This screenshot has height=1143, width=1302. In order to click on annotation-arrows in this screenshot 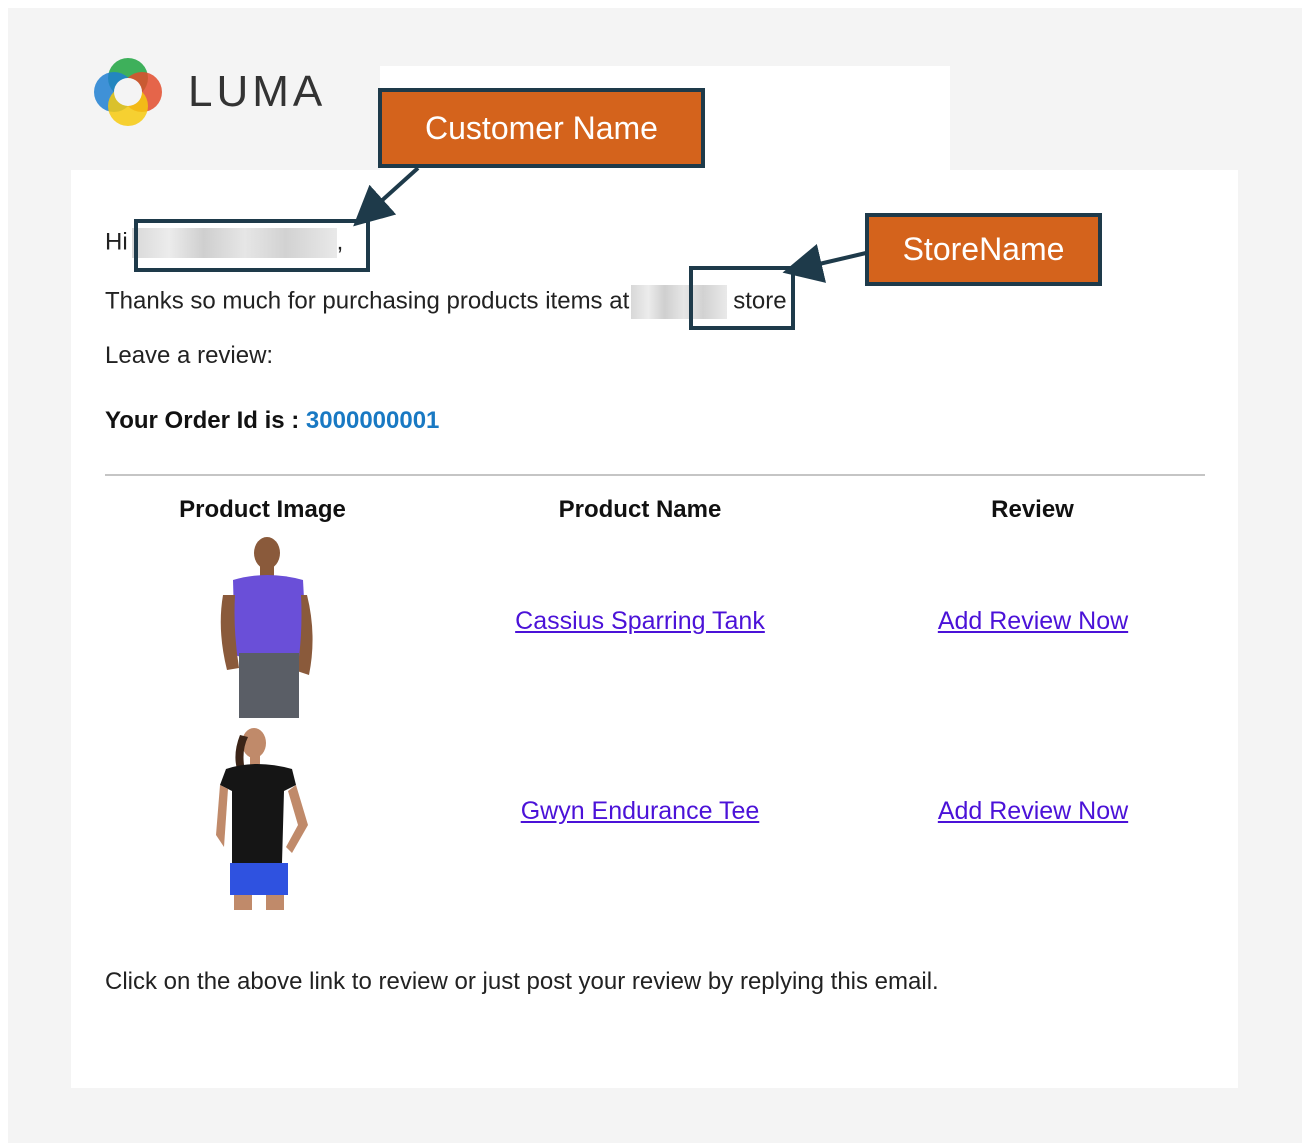, I will do `click(610, 224)`.